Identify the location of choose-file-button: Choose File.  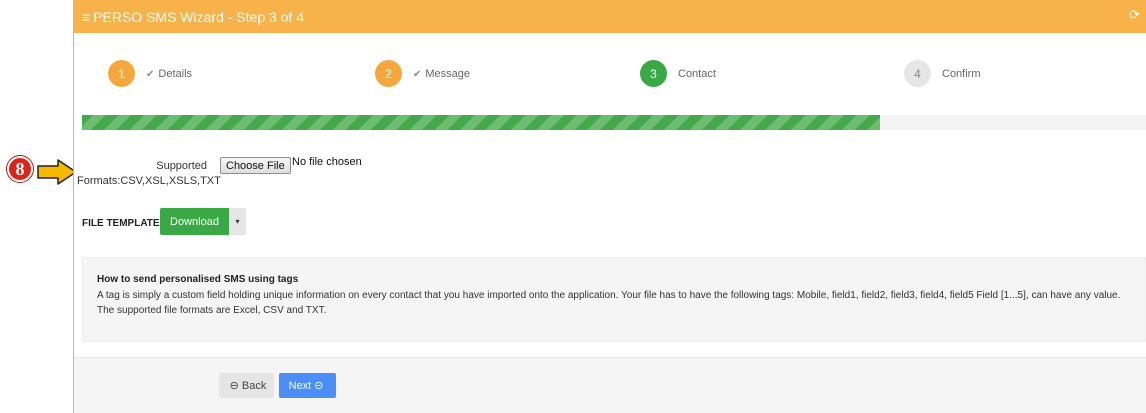
(255, 165).